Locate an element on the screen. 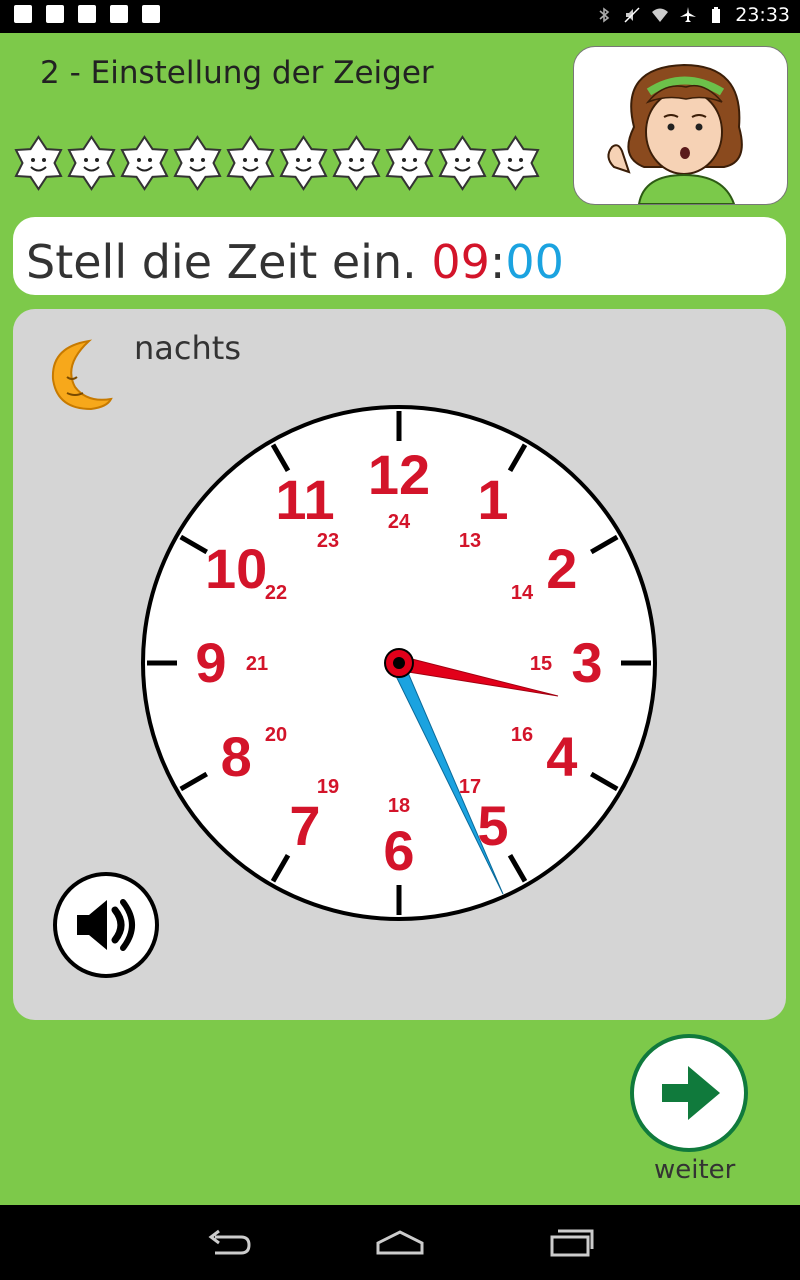 The width and height of the screenshot is (800, 1280). clock-hour-number: 9 is located at coordinates (210, 662).